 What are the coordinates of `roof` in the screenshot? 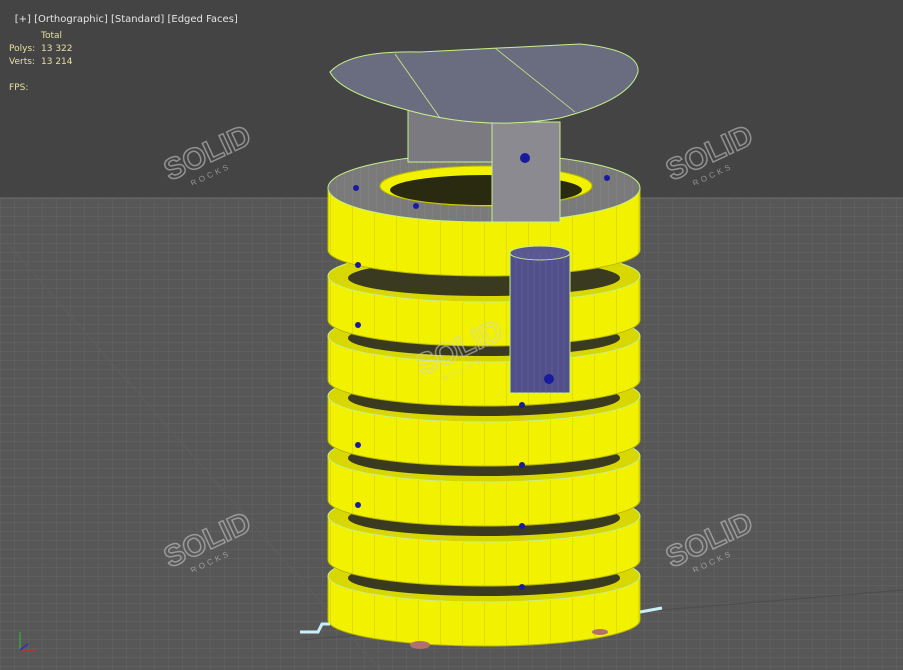 It's located at (484, 83).